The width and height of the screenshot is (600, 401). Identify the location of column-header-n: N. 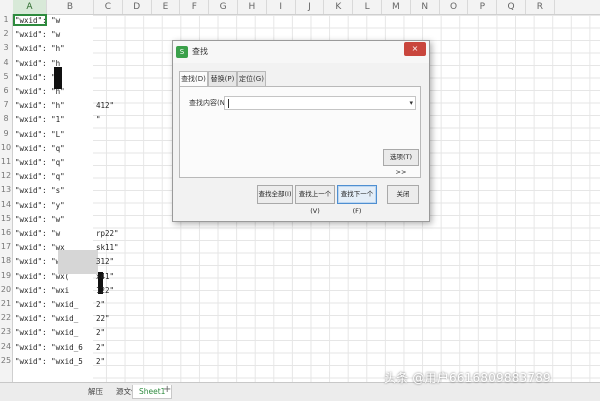
(425, 7).